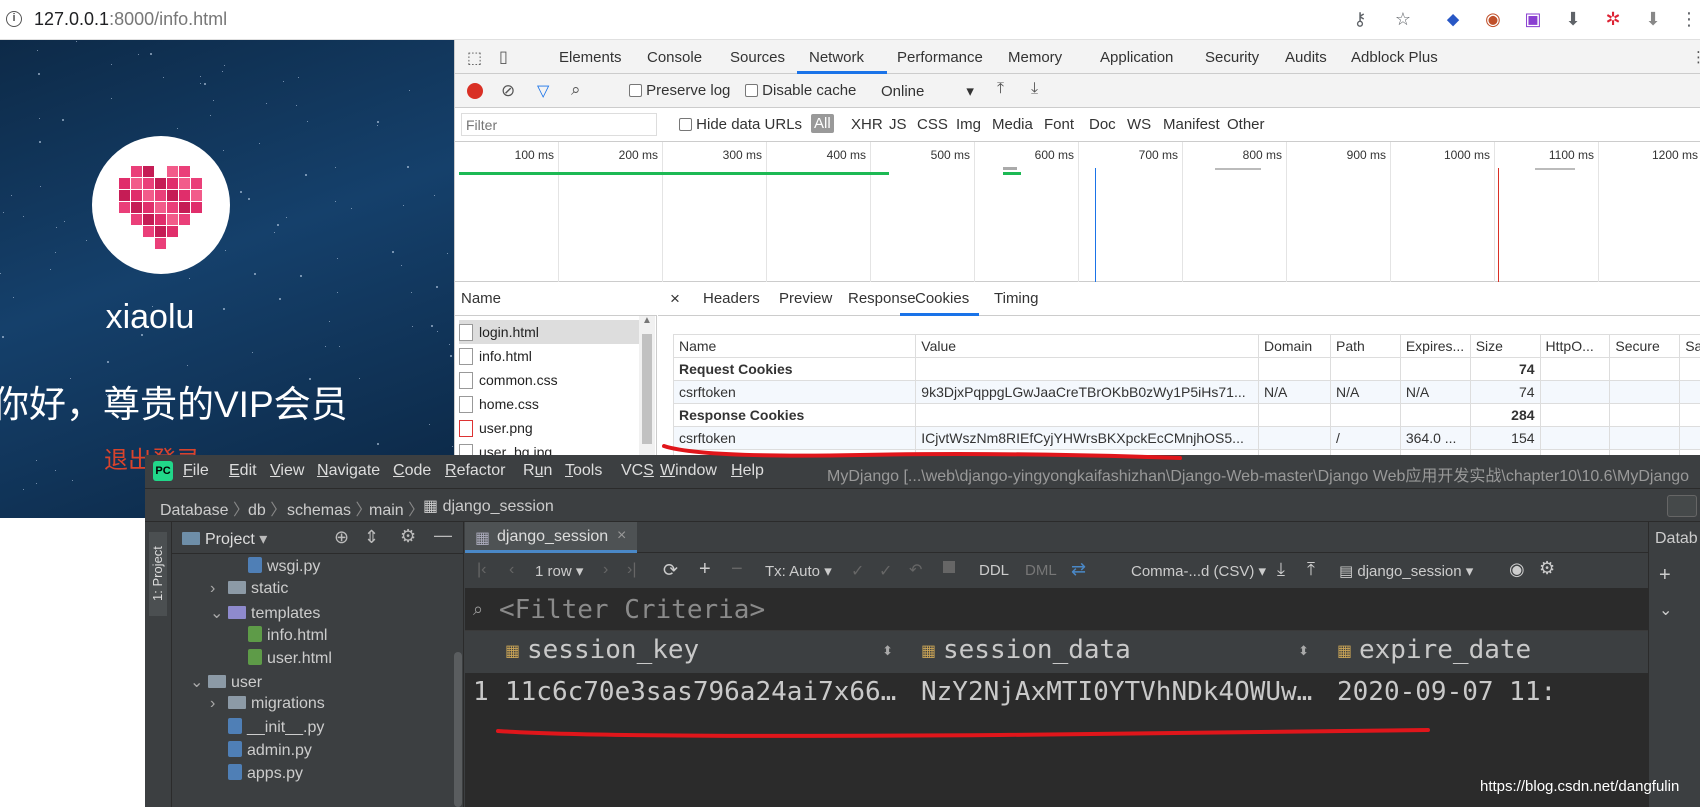 The height and width of the screenshot is (807, 1700). I want to click on filter-type-img: Img, so click(968, 124).